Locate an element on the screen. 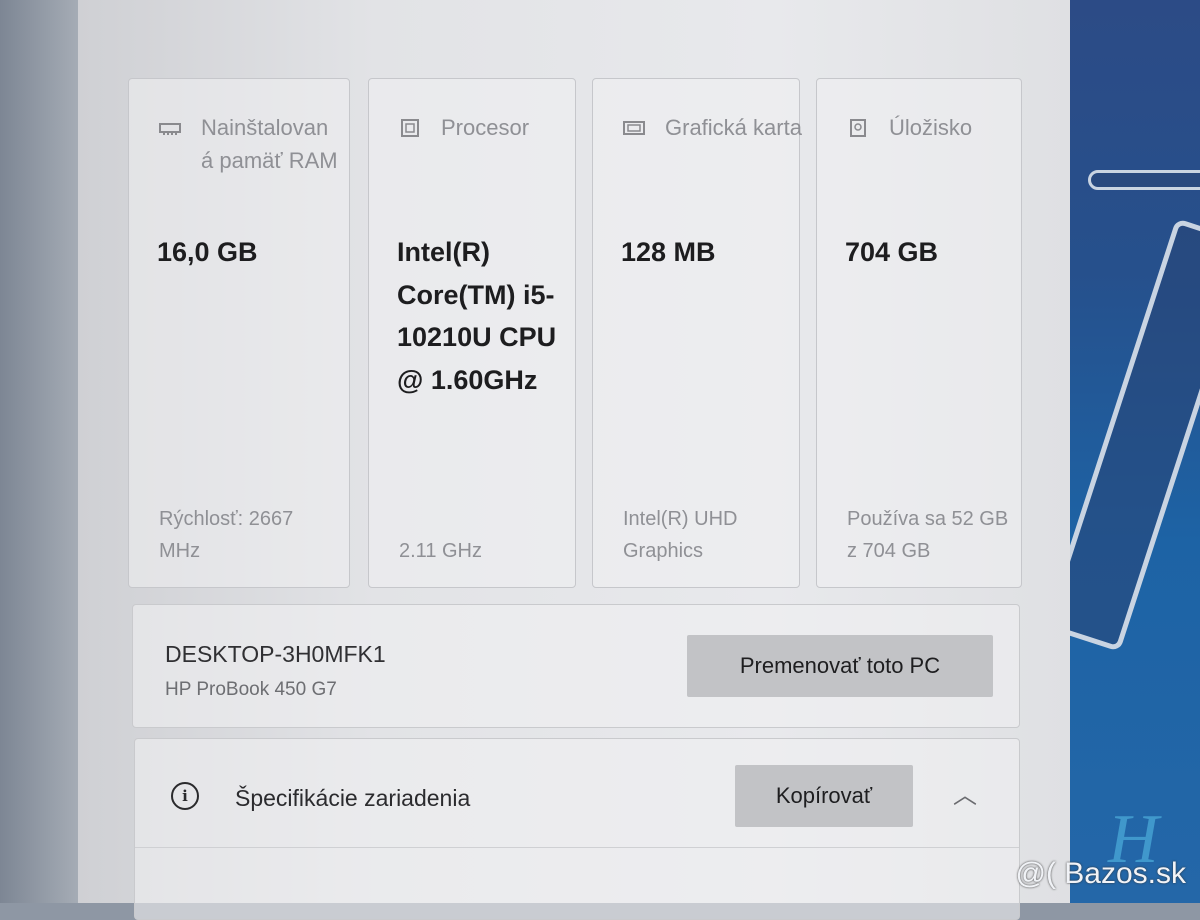 The image size is (1200, 920). graphics-value: 128 MB is located at coordinates (668, 252).